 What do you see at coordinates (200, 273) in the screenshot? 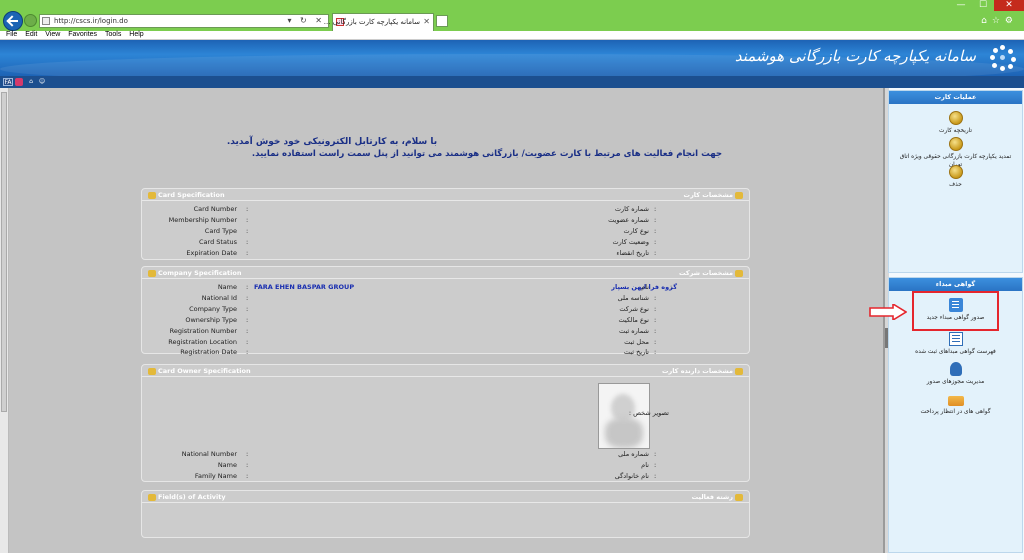
I see `panel-title-en: Company Specification` at bounding box center [200, 273].